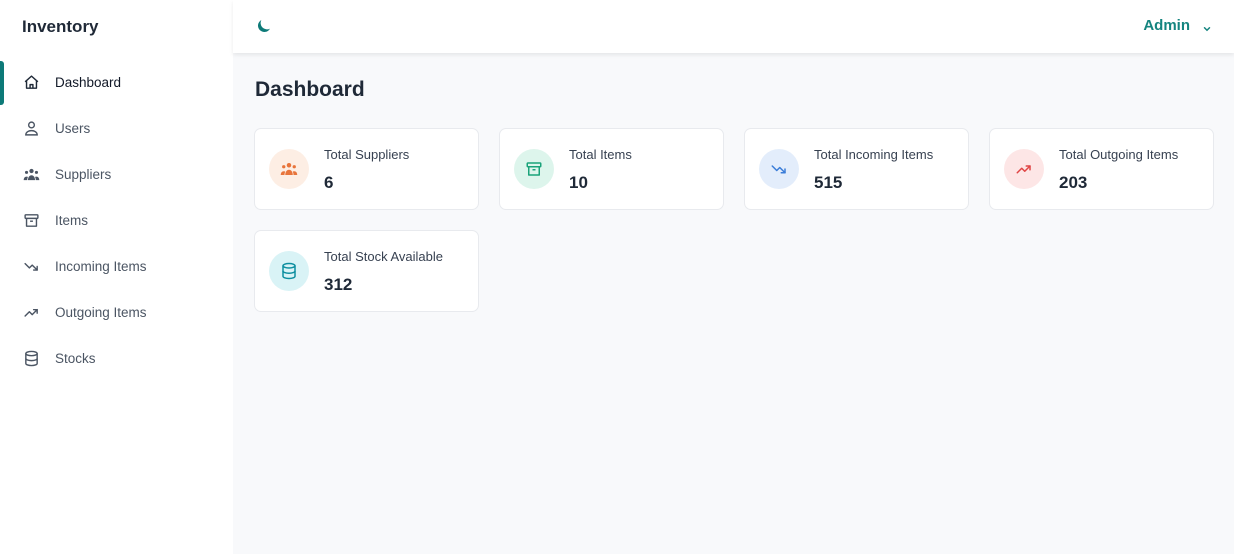 The height and width of the screenshot is (554, 1234). I want to click on moon-icon, so click(264, 26).